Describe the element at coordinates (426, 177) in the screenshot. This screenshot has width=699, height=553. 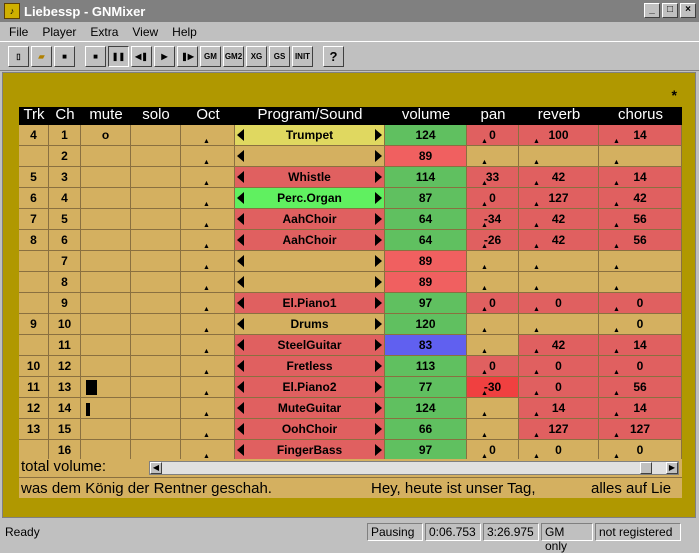
I see `volume-cell: 114` at that location.